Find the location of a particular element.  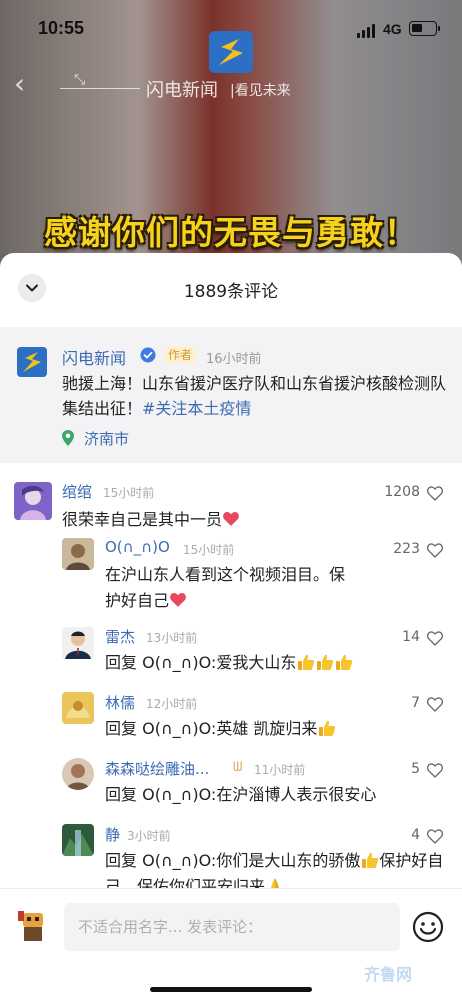

comment-text: 回复 O(∩_∩)O:在沪淄博人表示很安心 is located at coordinates (240, 795).